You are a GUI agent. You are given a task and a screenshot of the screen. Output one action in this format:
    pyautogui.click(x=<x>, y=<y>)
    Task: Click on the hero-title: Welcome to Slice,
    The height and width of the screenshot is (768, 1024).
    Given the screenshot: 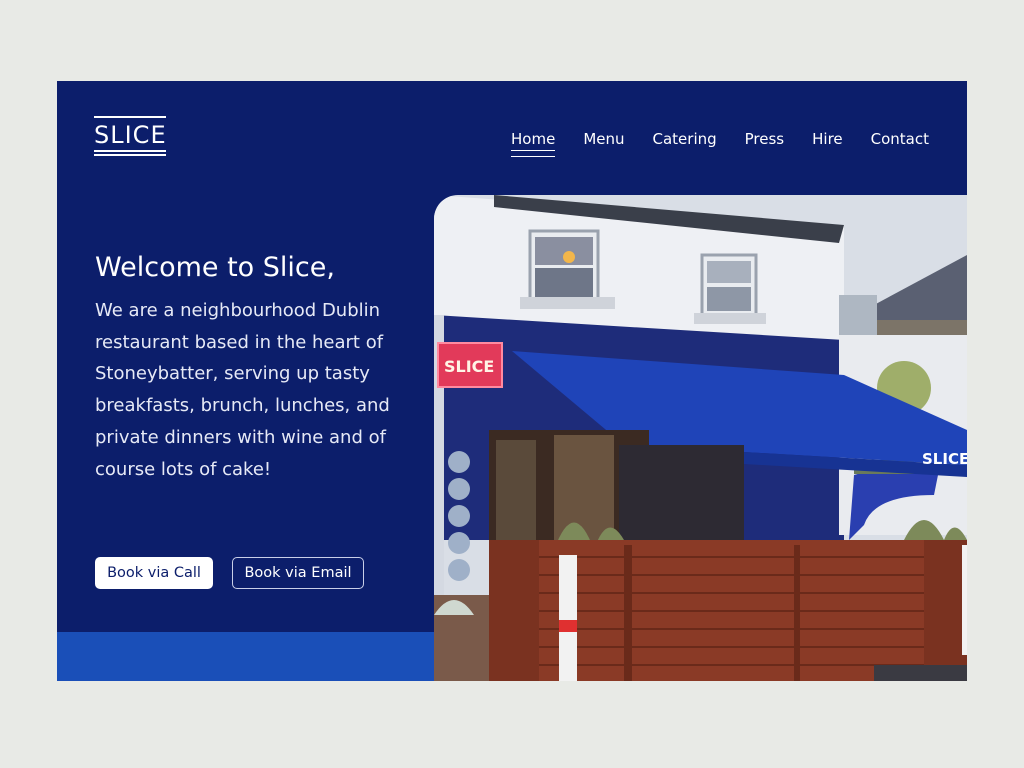 What is the action you would take?
    pyautogui.click(x=215, y=267)
    